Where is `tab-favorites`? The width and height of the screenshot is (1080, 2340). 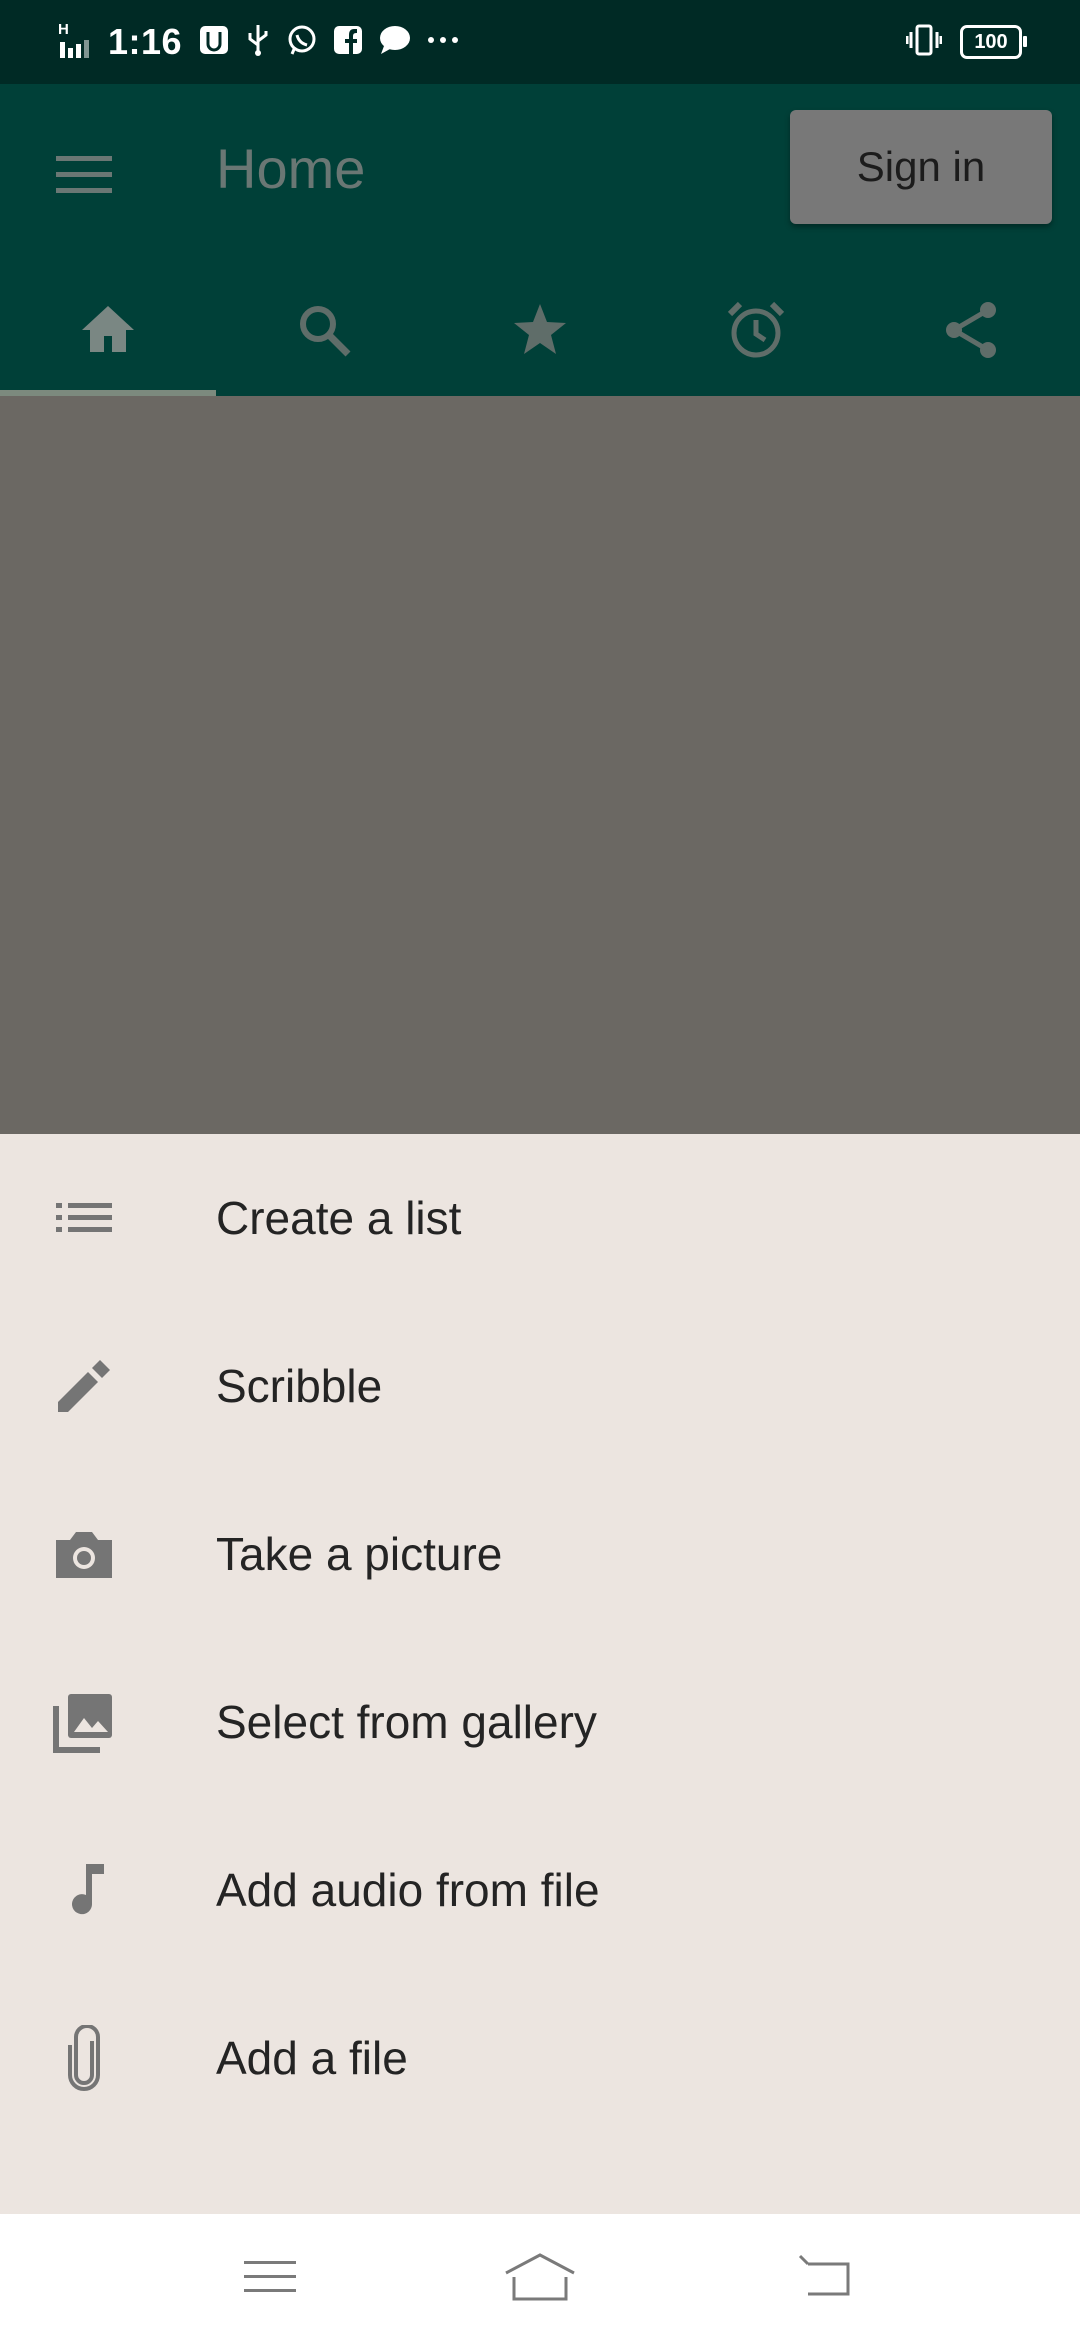
tab-favorites is located at coordinates (540, 332).